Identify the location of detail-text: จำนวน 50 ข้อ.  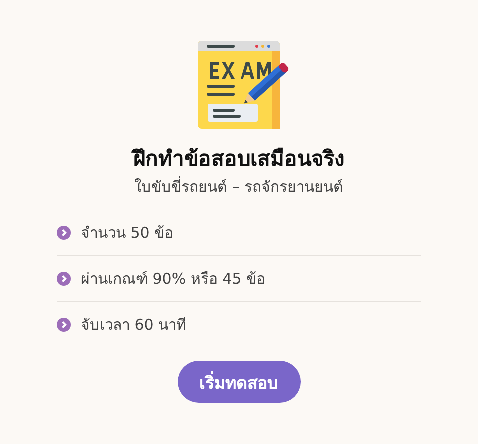
(127, 233).